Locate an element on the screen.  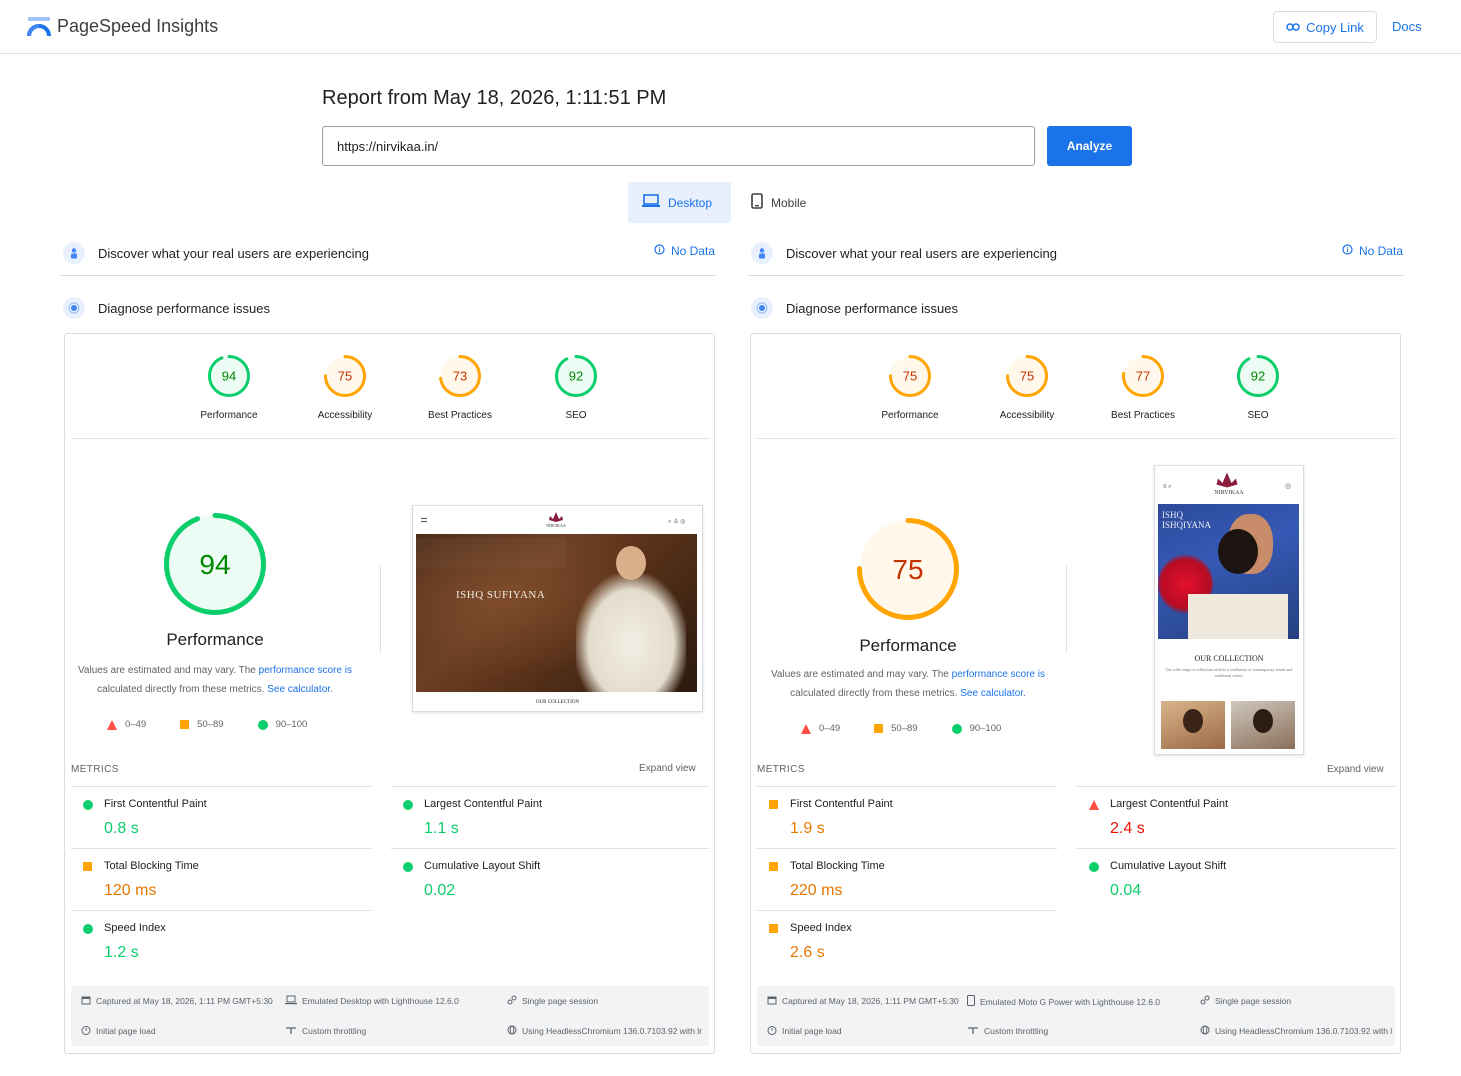
gauge-score: 94 is located at coordinates (229, 376).